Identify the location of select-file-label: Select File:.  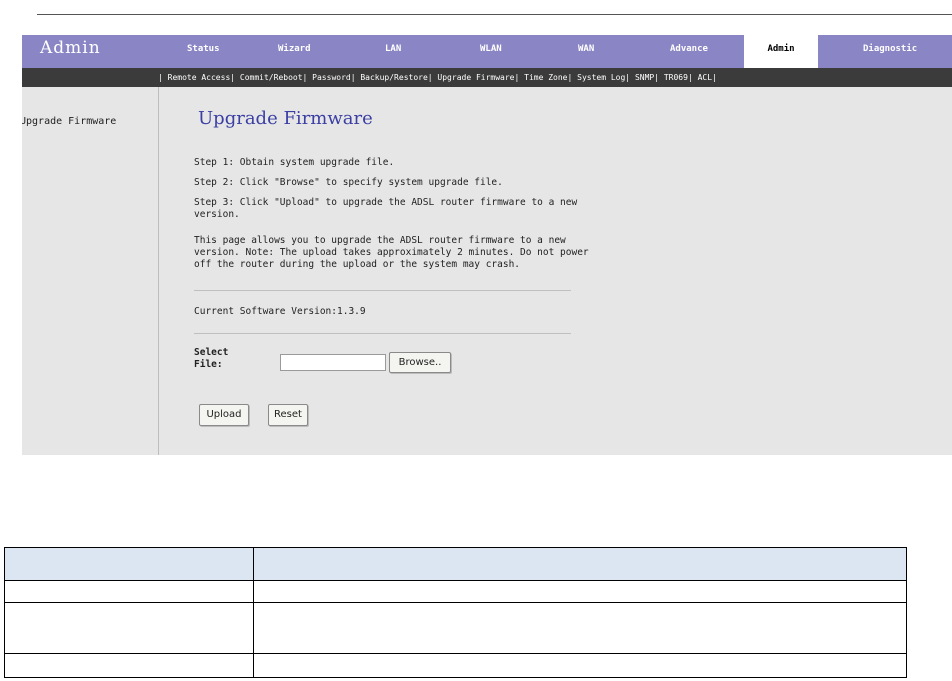
(211, 358).